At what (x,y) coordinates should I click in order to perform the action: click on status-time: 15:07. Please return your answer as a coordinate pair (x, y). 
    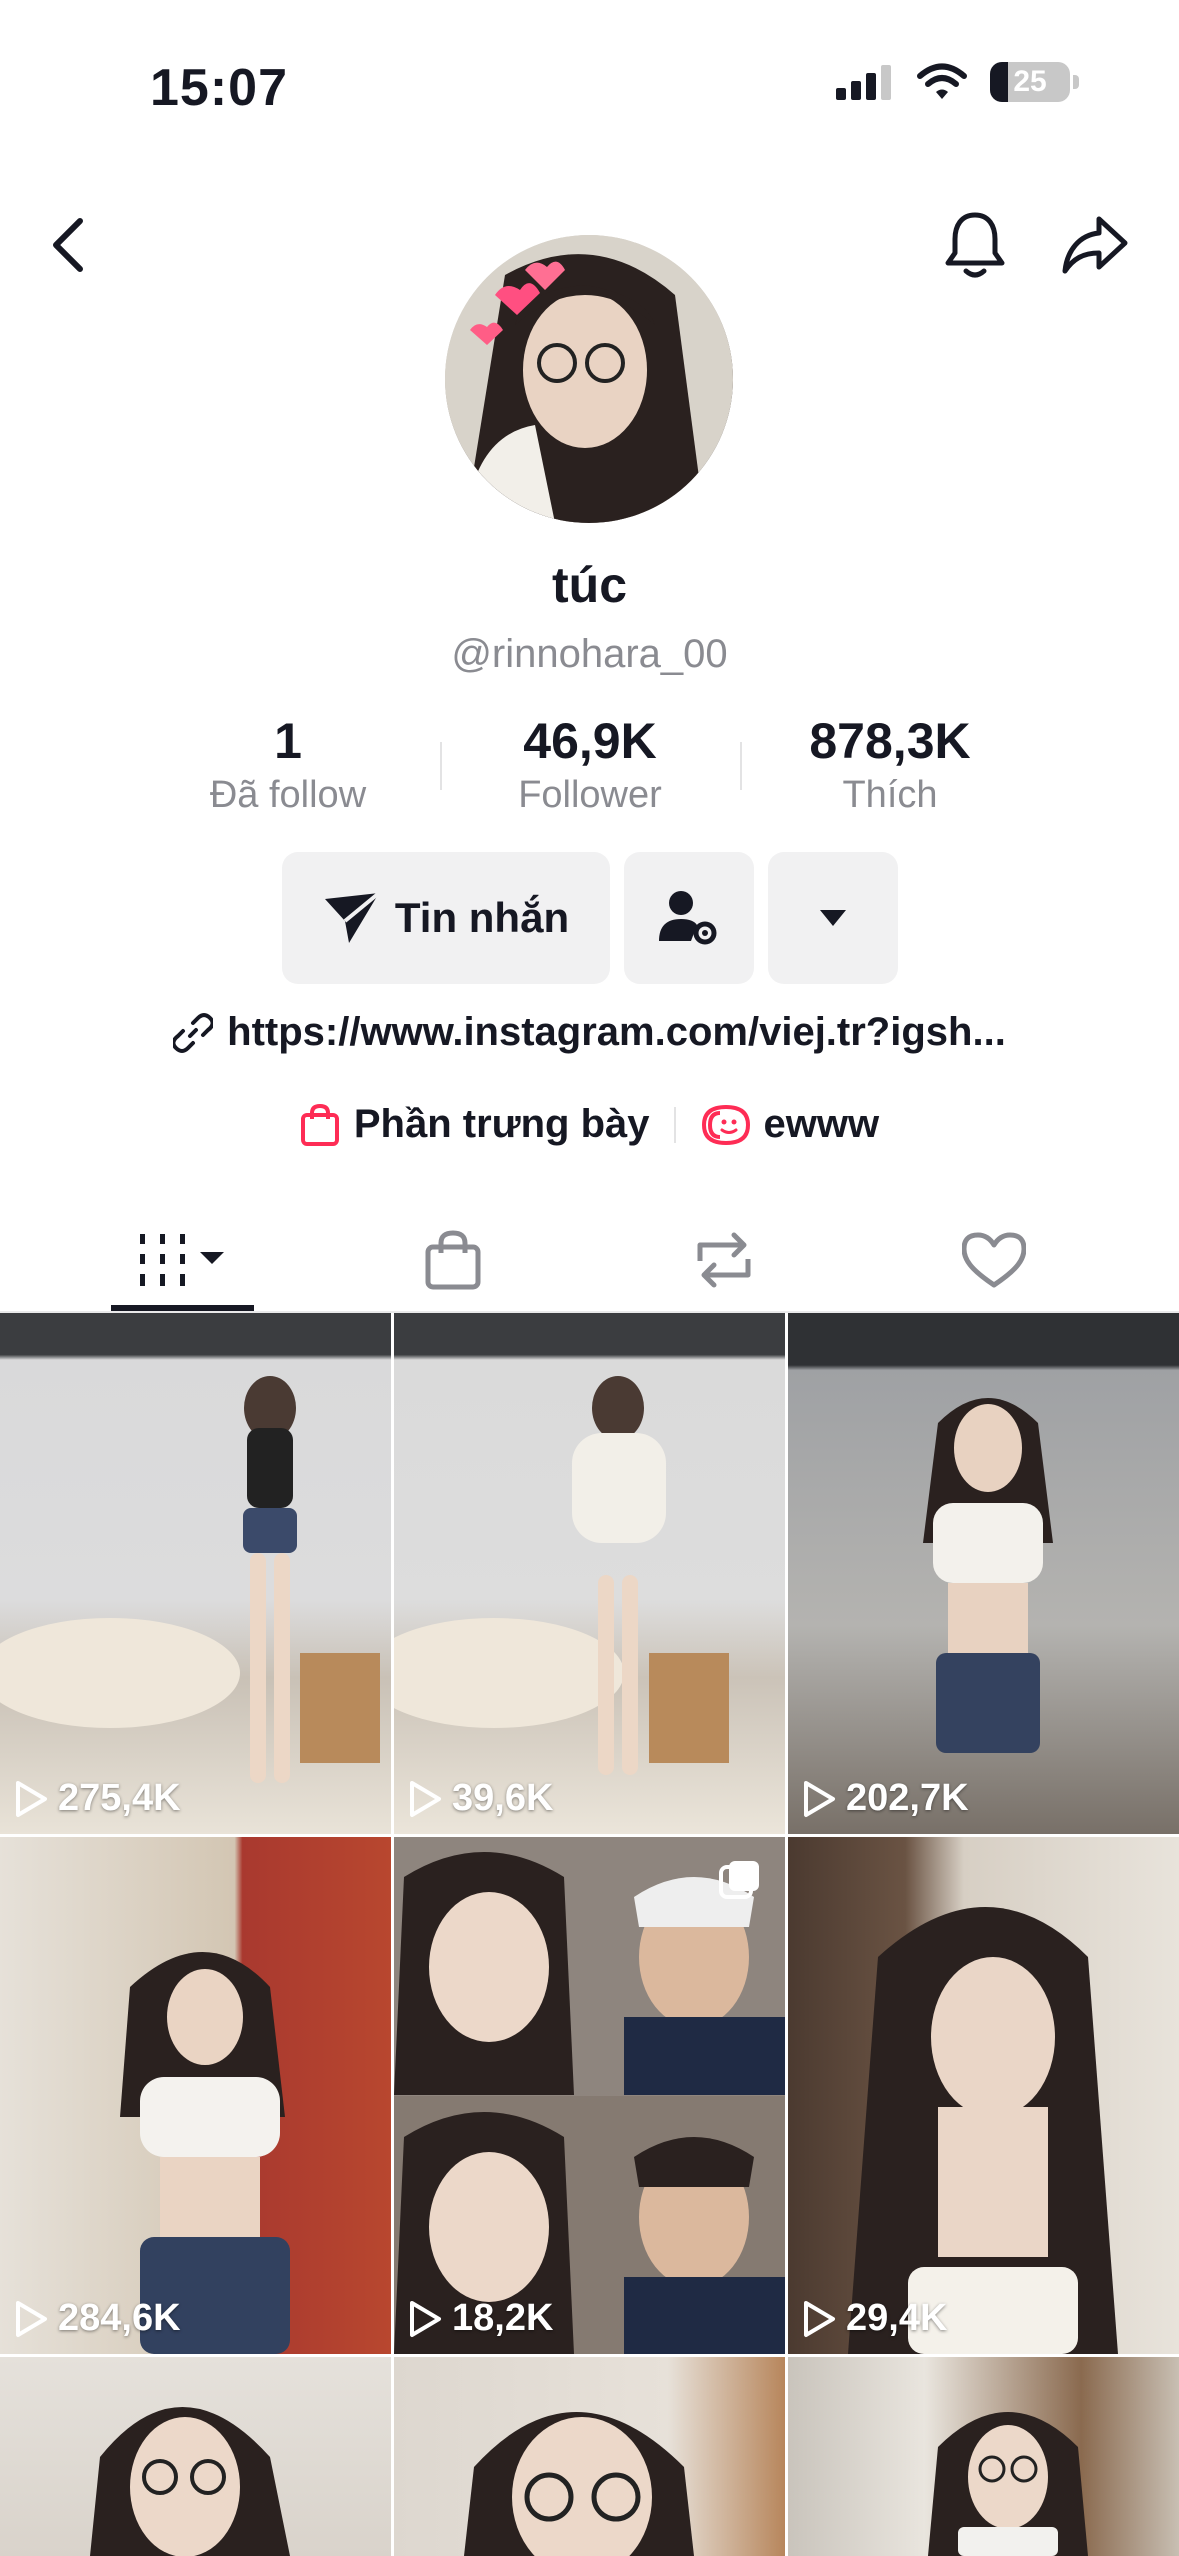
    Looking at the image, I should click on (219, 88).